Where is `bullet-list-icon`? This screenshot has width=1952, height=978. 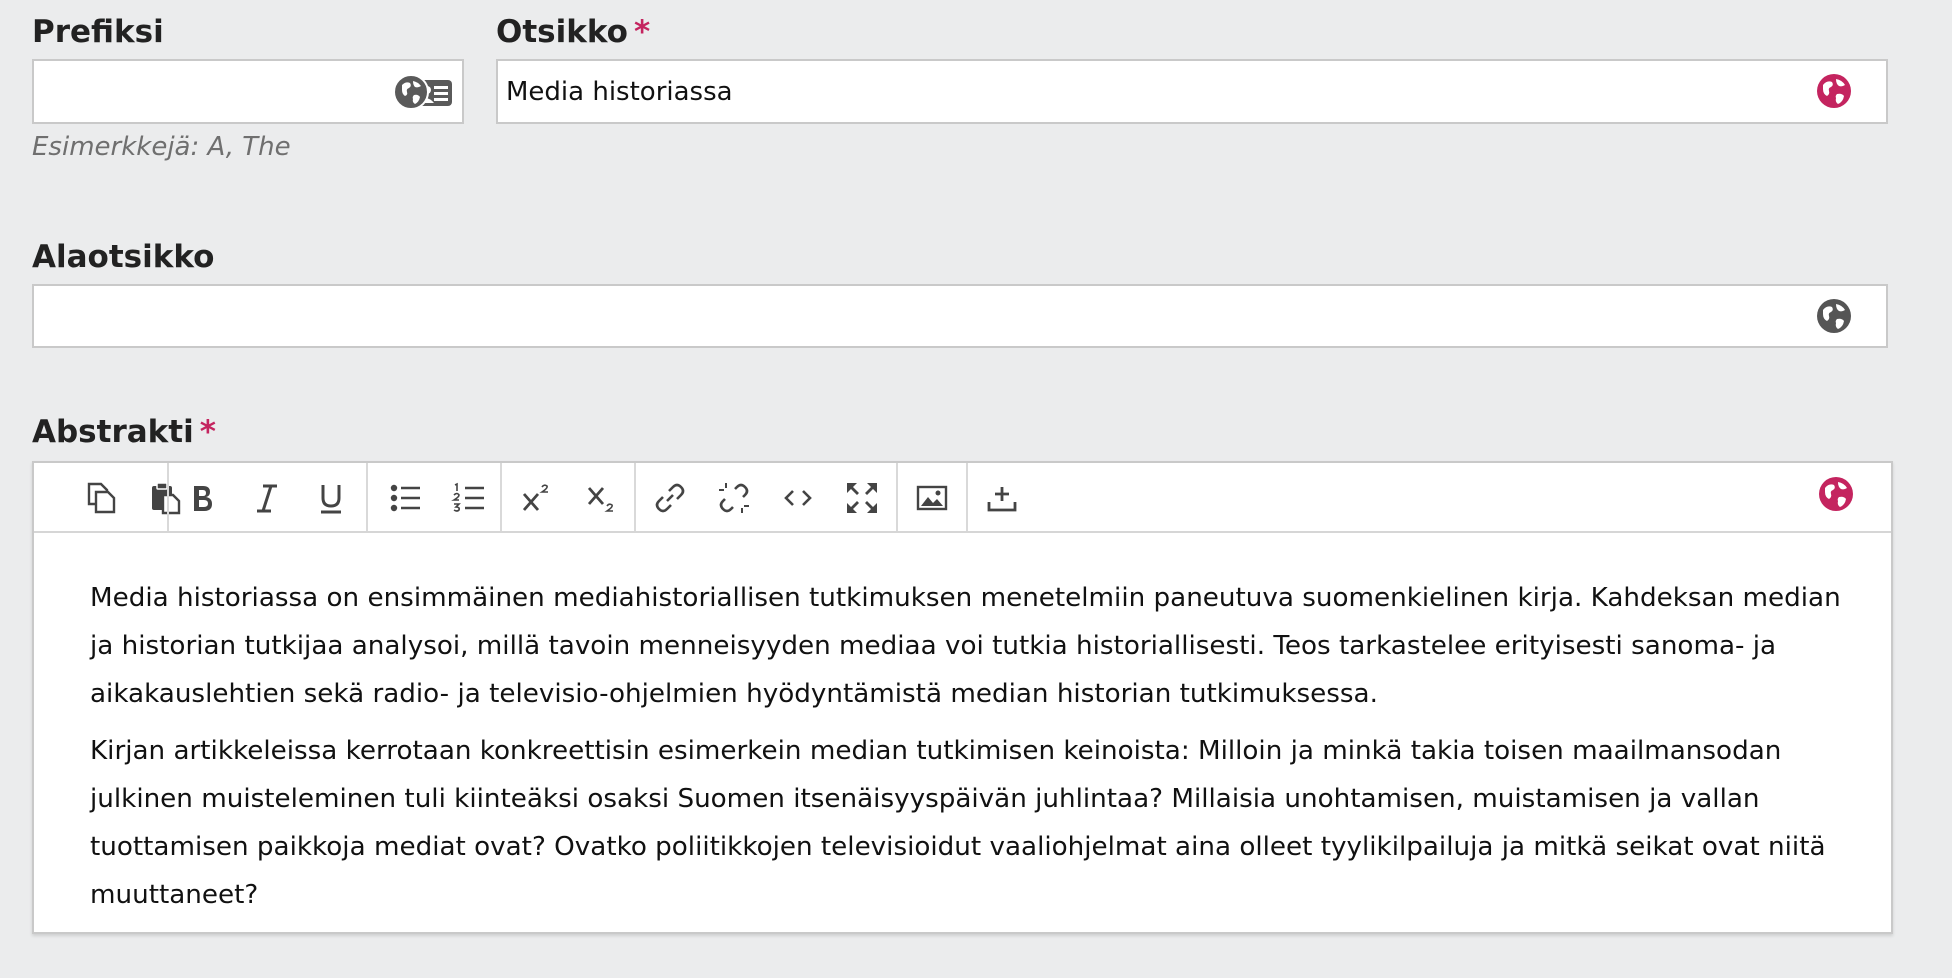 bullet-list-icon is located at coordinates (405, 498).